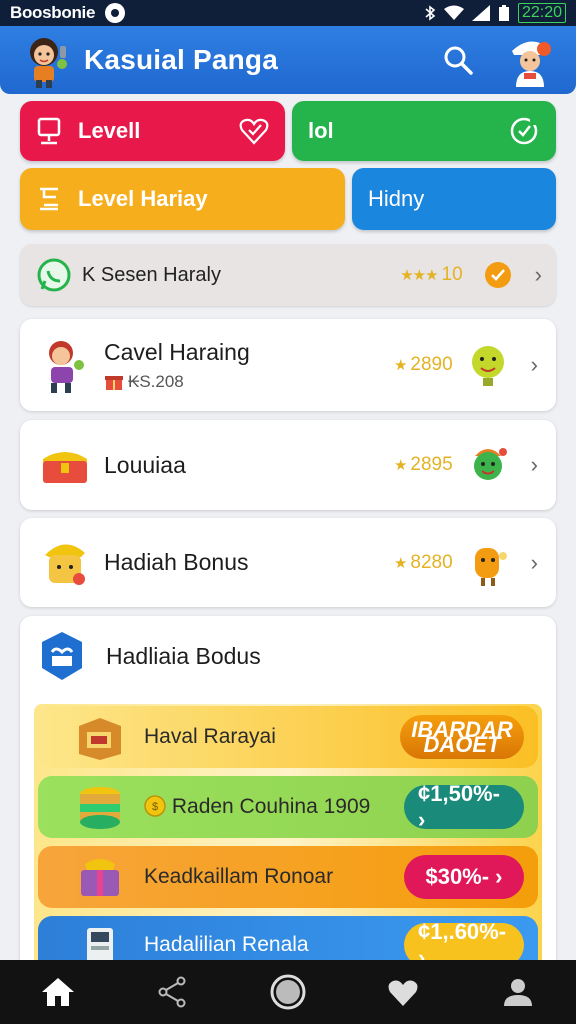 The image size is (576, 1024). What do you see at coordinates (288, 562) in the screenshot?
I see `list-item: Hadiah Bonus ★ 8280 ›` at bounding box center [288, 562].